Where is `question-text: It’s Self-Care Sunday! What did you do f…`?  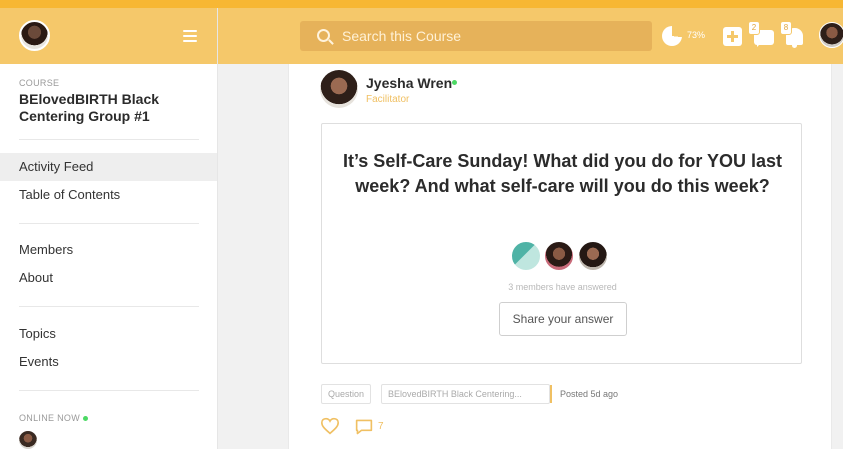 question-text: It’s Self-Care Sunday! What did you do f… is located at coordinates (562, 173).